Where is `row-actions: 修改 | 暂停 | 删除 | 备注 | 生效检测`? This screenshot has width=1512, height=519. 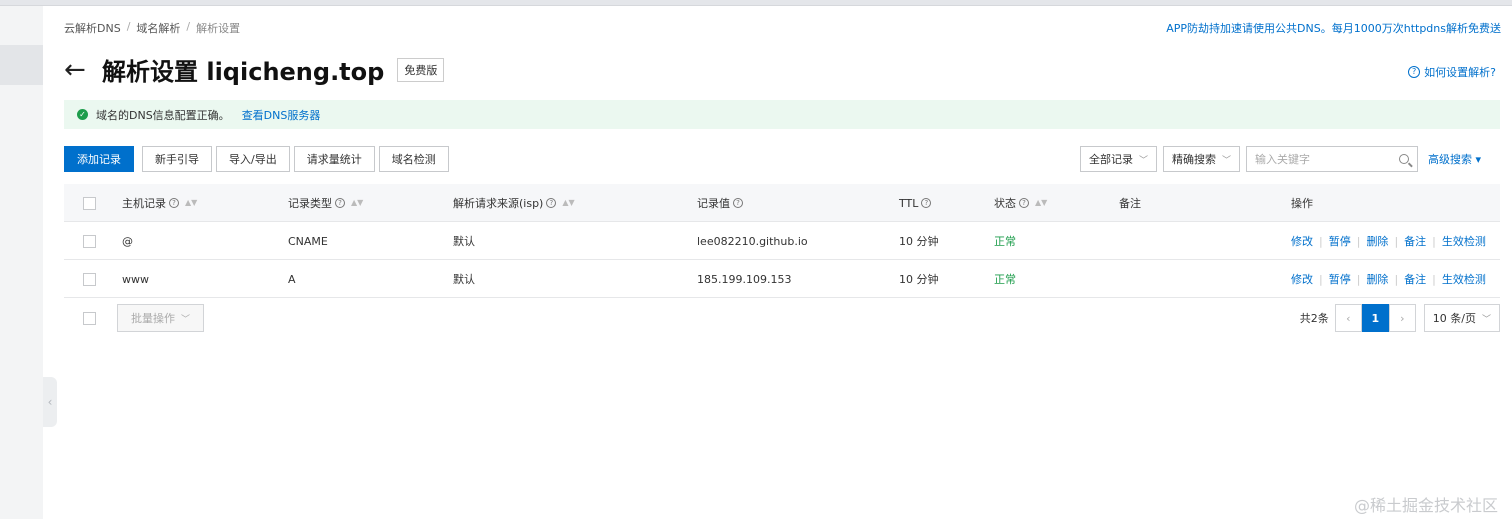
row-actions: 修改 | 暂停 | 删除 | 备注 | 生效检测 is located at coordinates (1388, 279).